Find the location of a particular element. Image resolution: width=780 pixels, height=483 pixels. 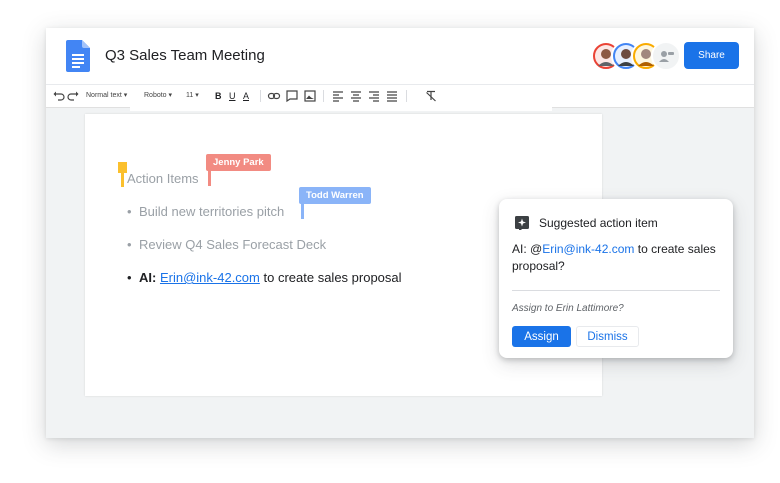

card-title: Suggested action item is located at coordinates (598, 223).